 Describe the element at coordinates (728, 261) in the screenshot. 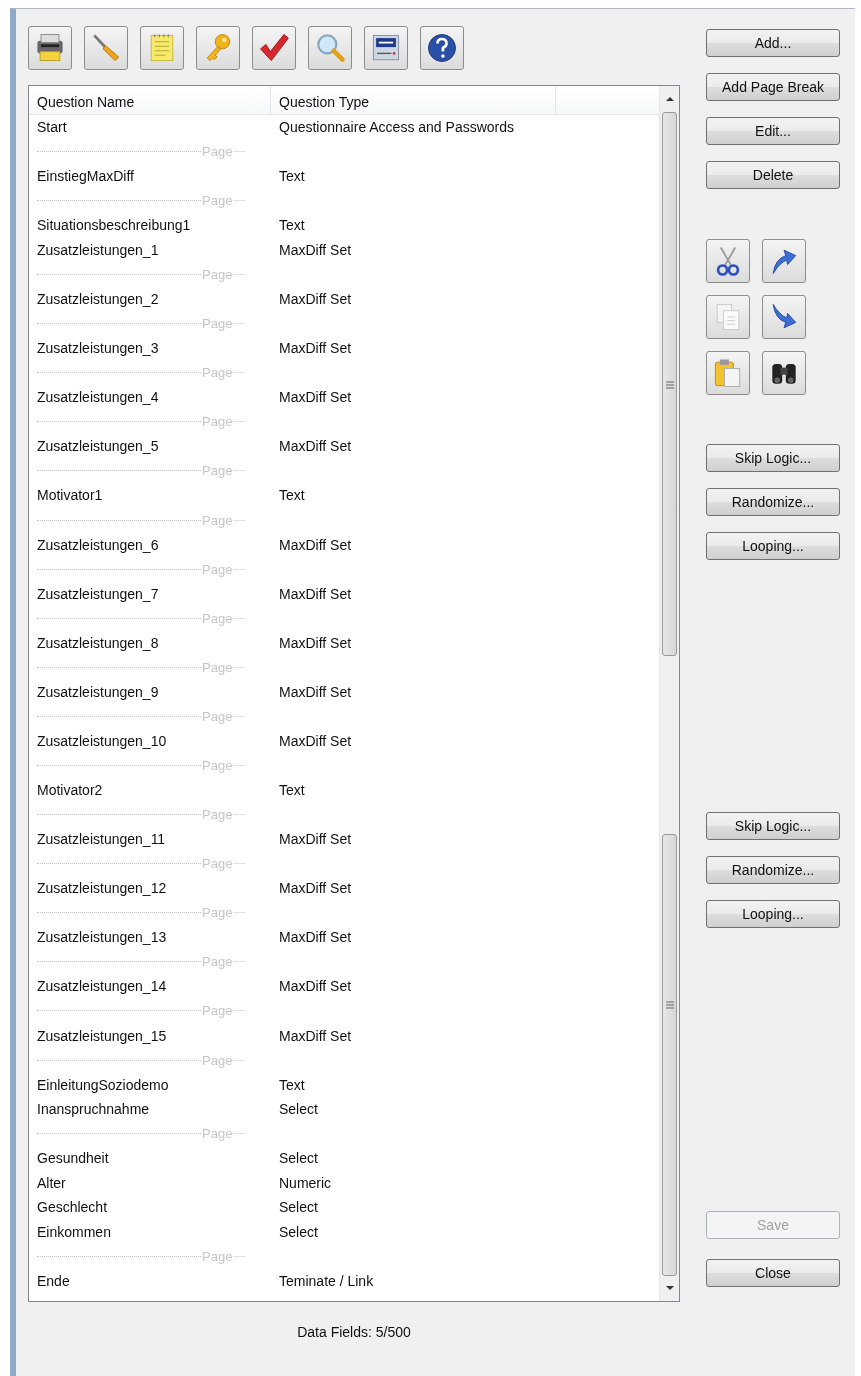

I see `cut-button` at that location.